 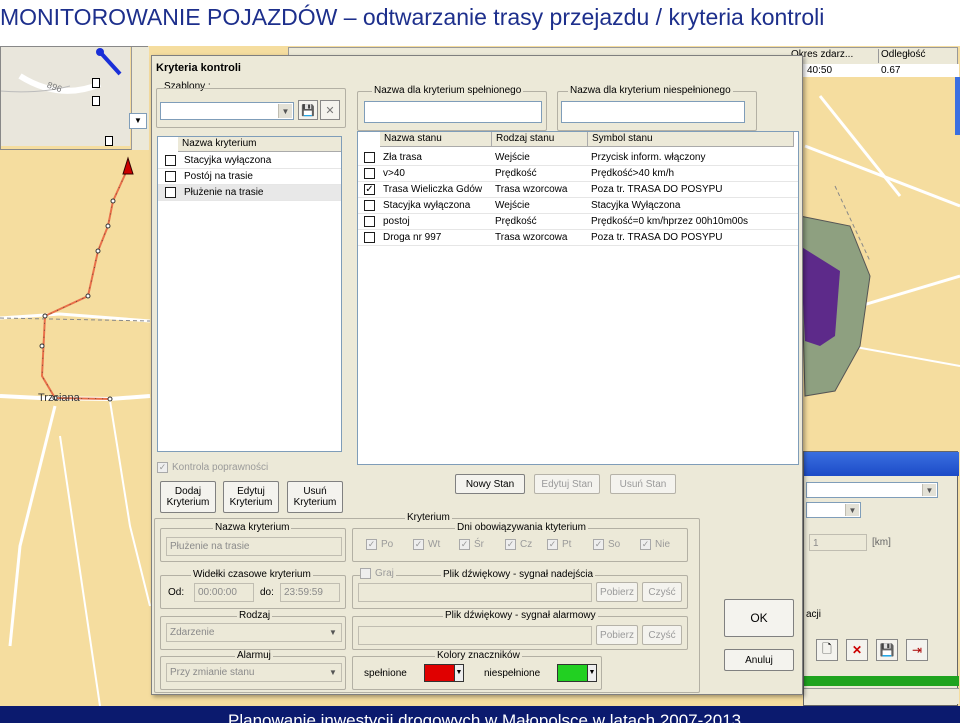 I want to click on time-window-label: Widełki czasowe kryterium, so click(x=252, y=574).